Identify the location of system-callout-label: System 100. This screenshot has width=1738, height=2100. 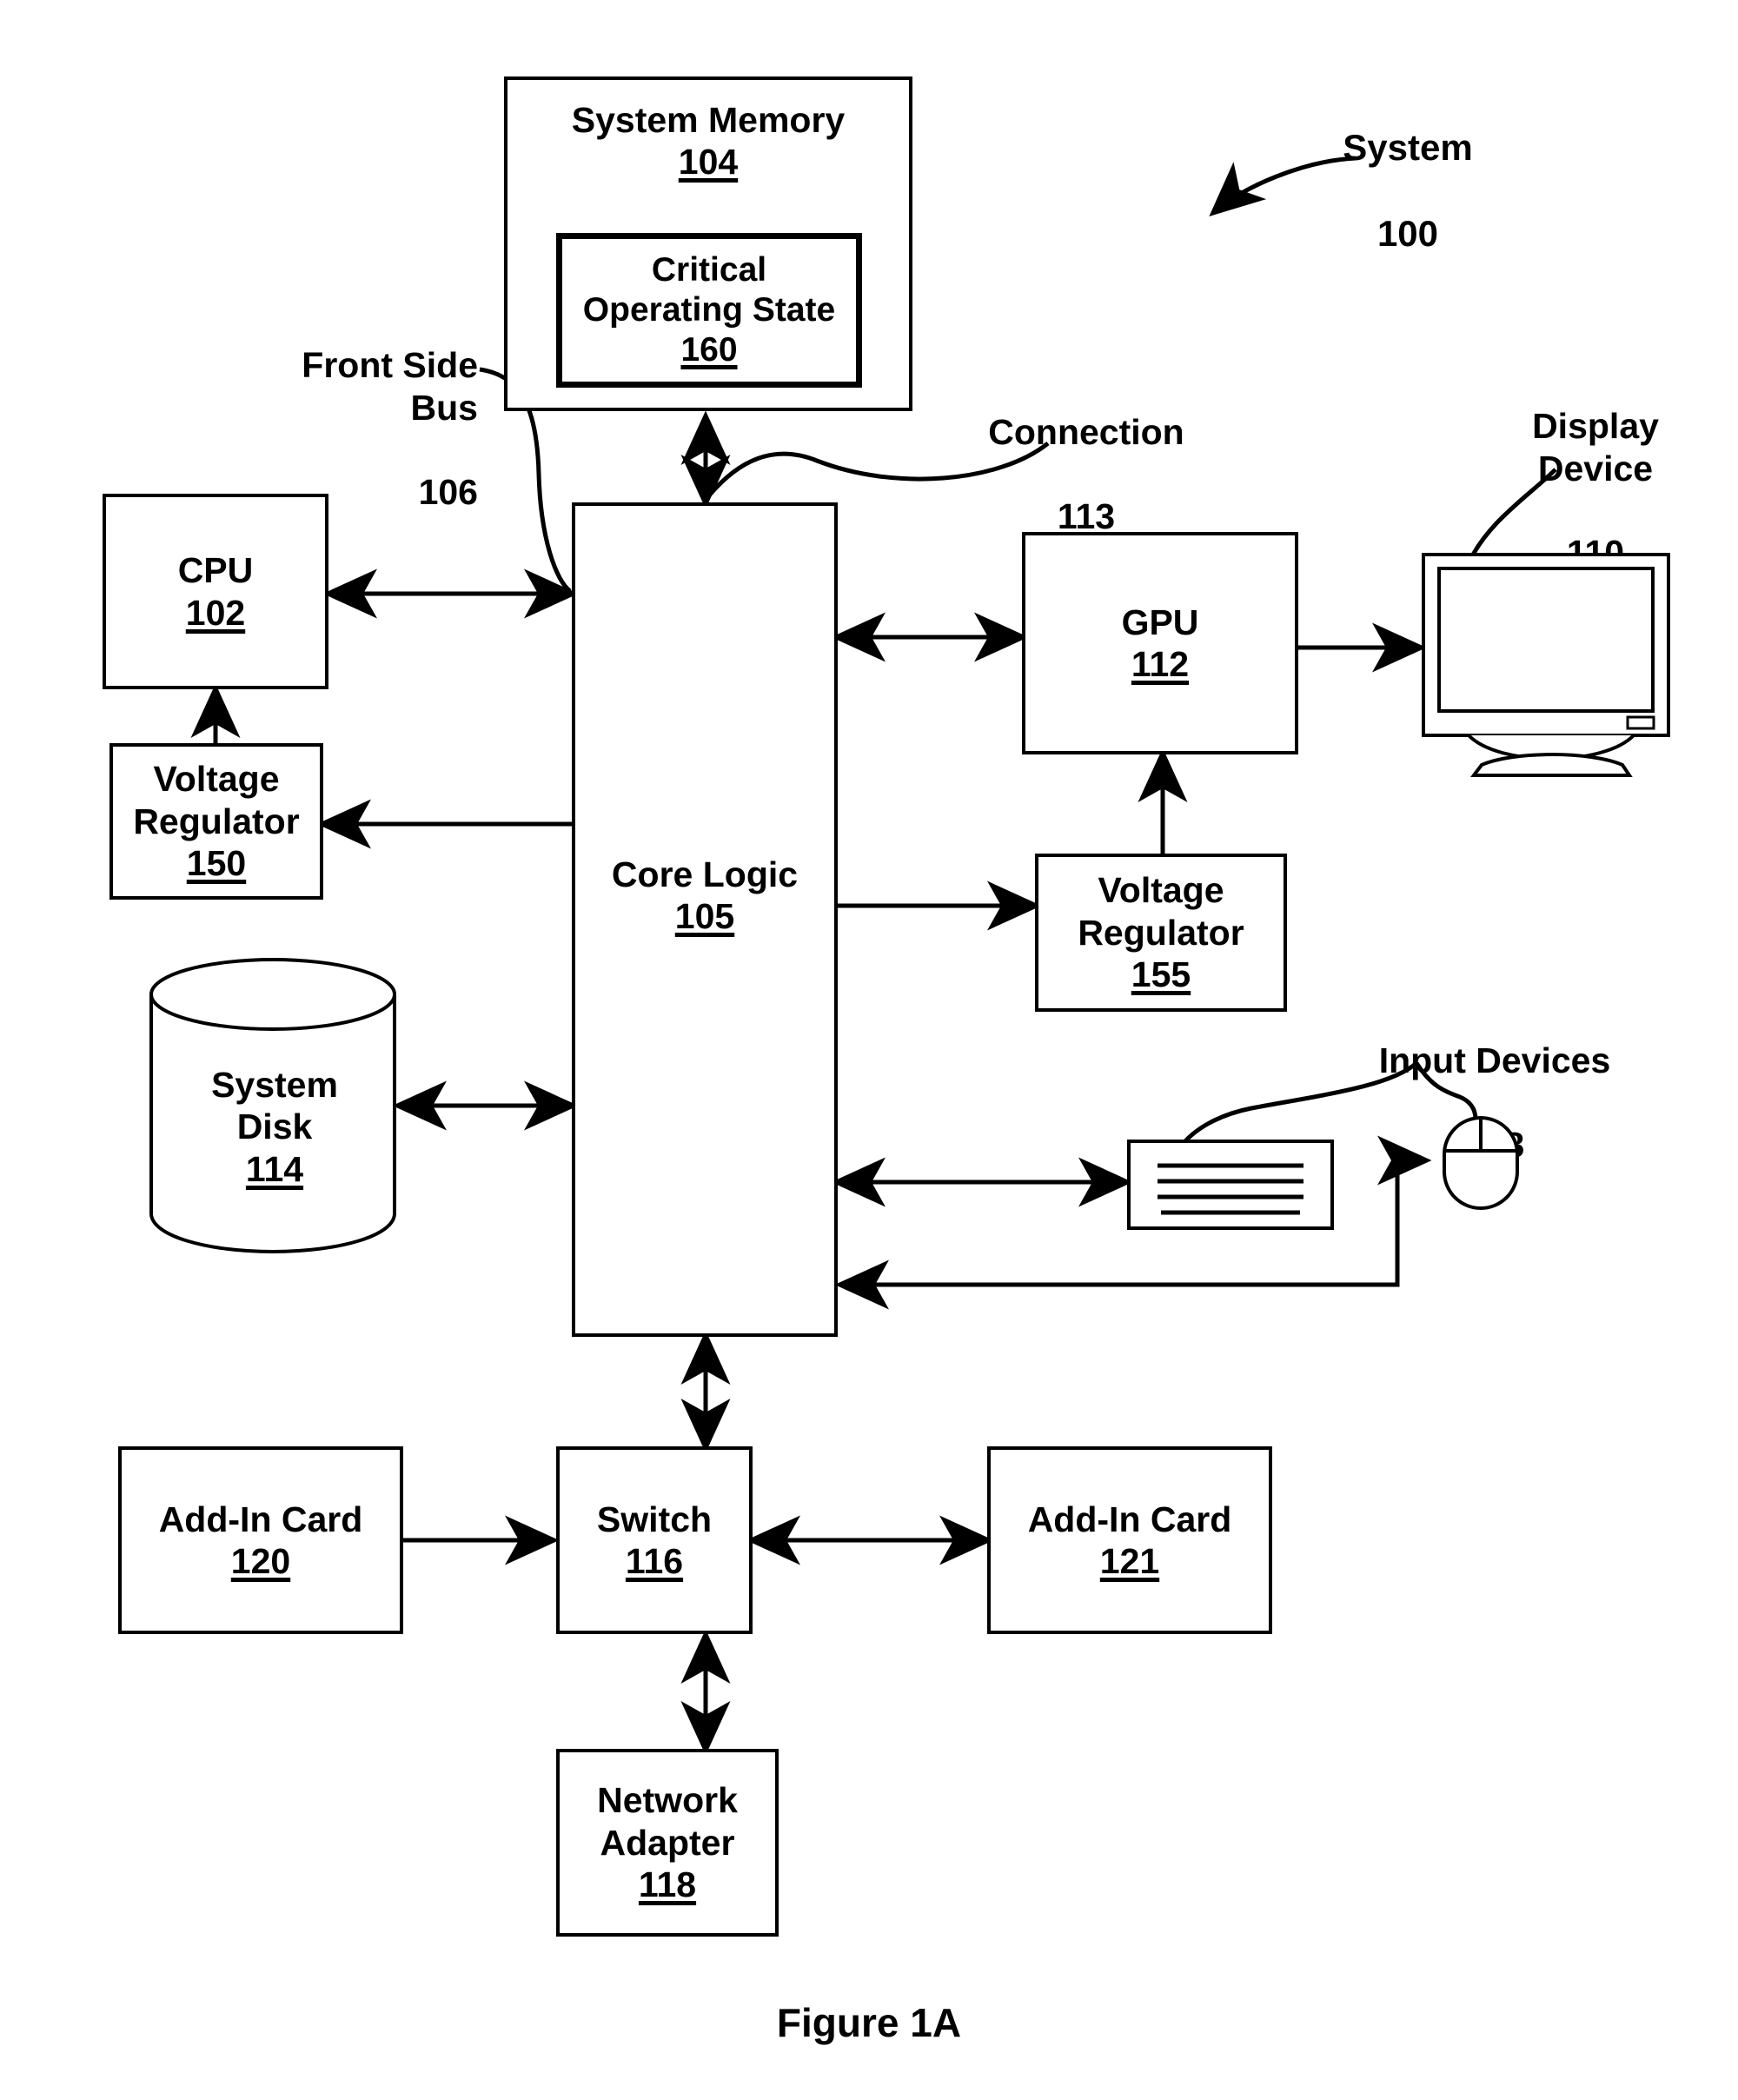
(1408, 169).